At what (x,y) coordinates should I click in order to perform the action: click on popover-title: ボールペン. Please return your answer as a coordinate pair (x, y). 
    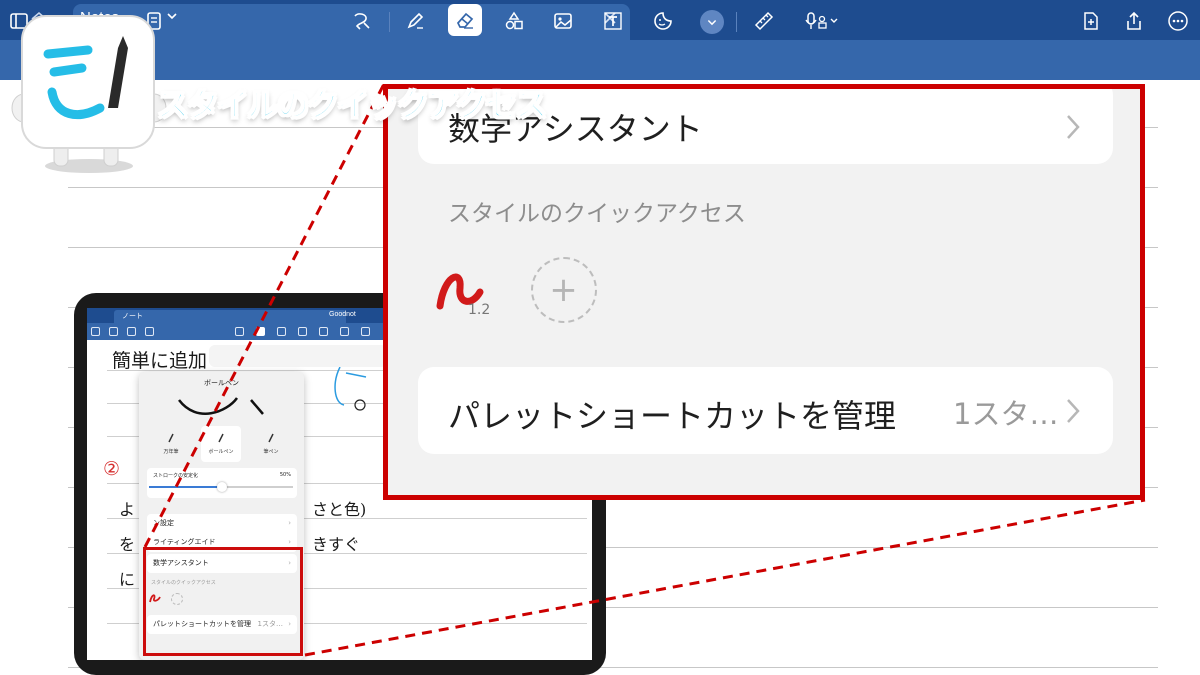
    Looking at the image, I should click on (221, 383).